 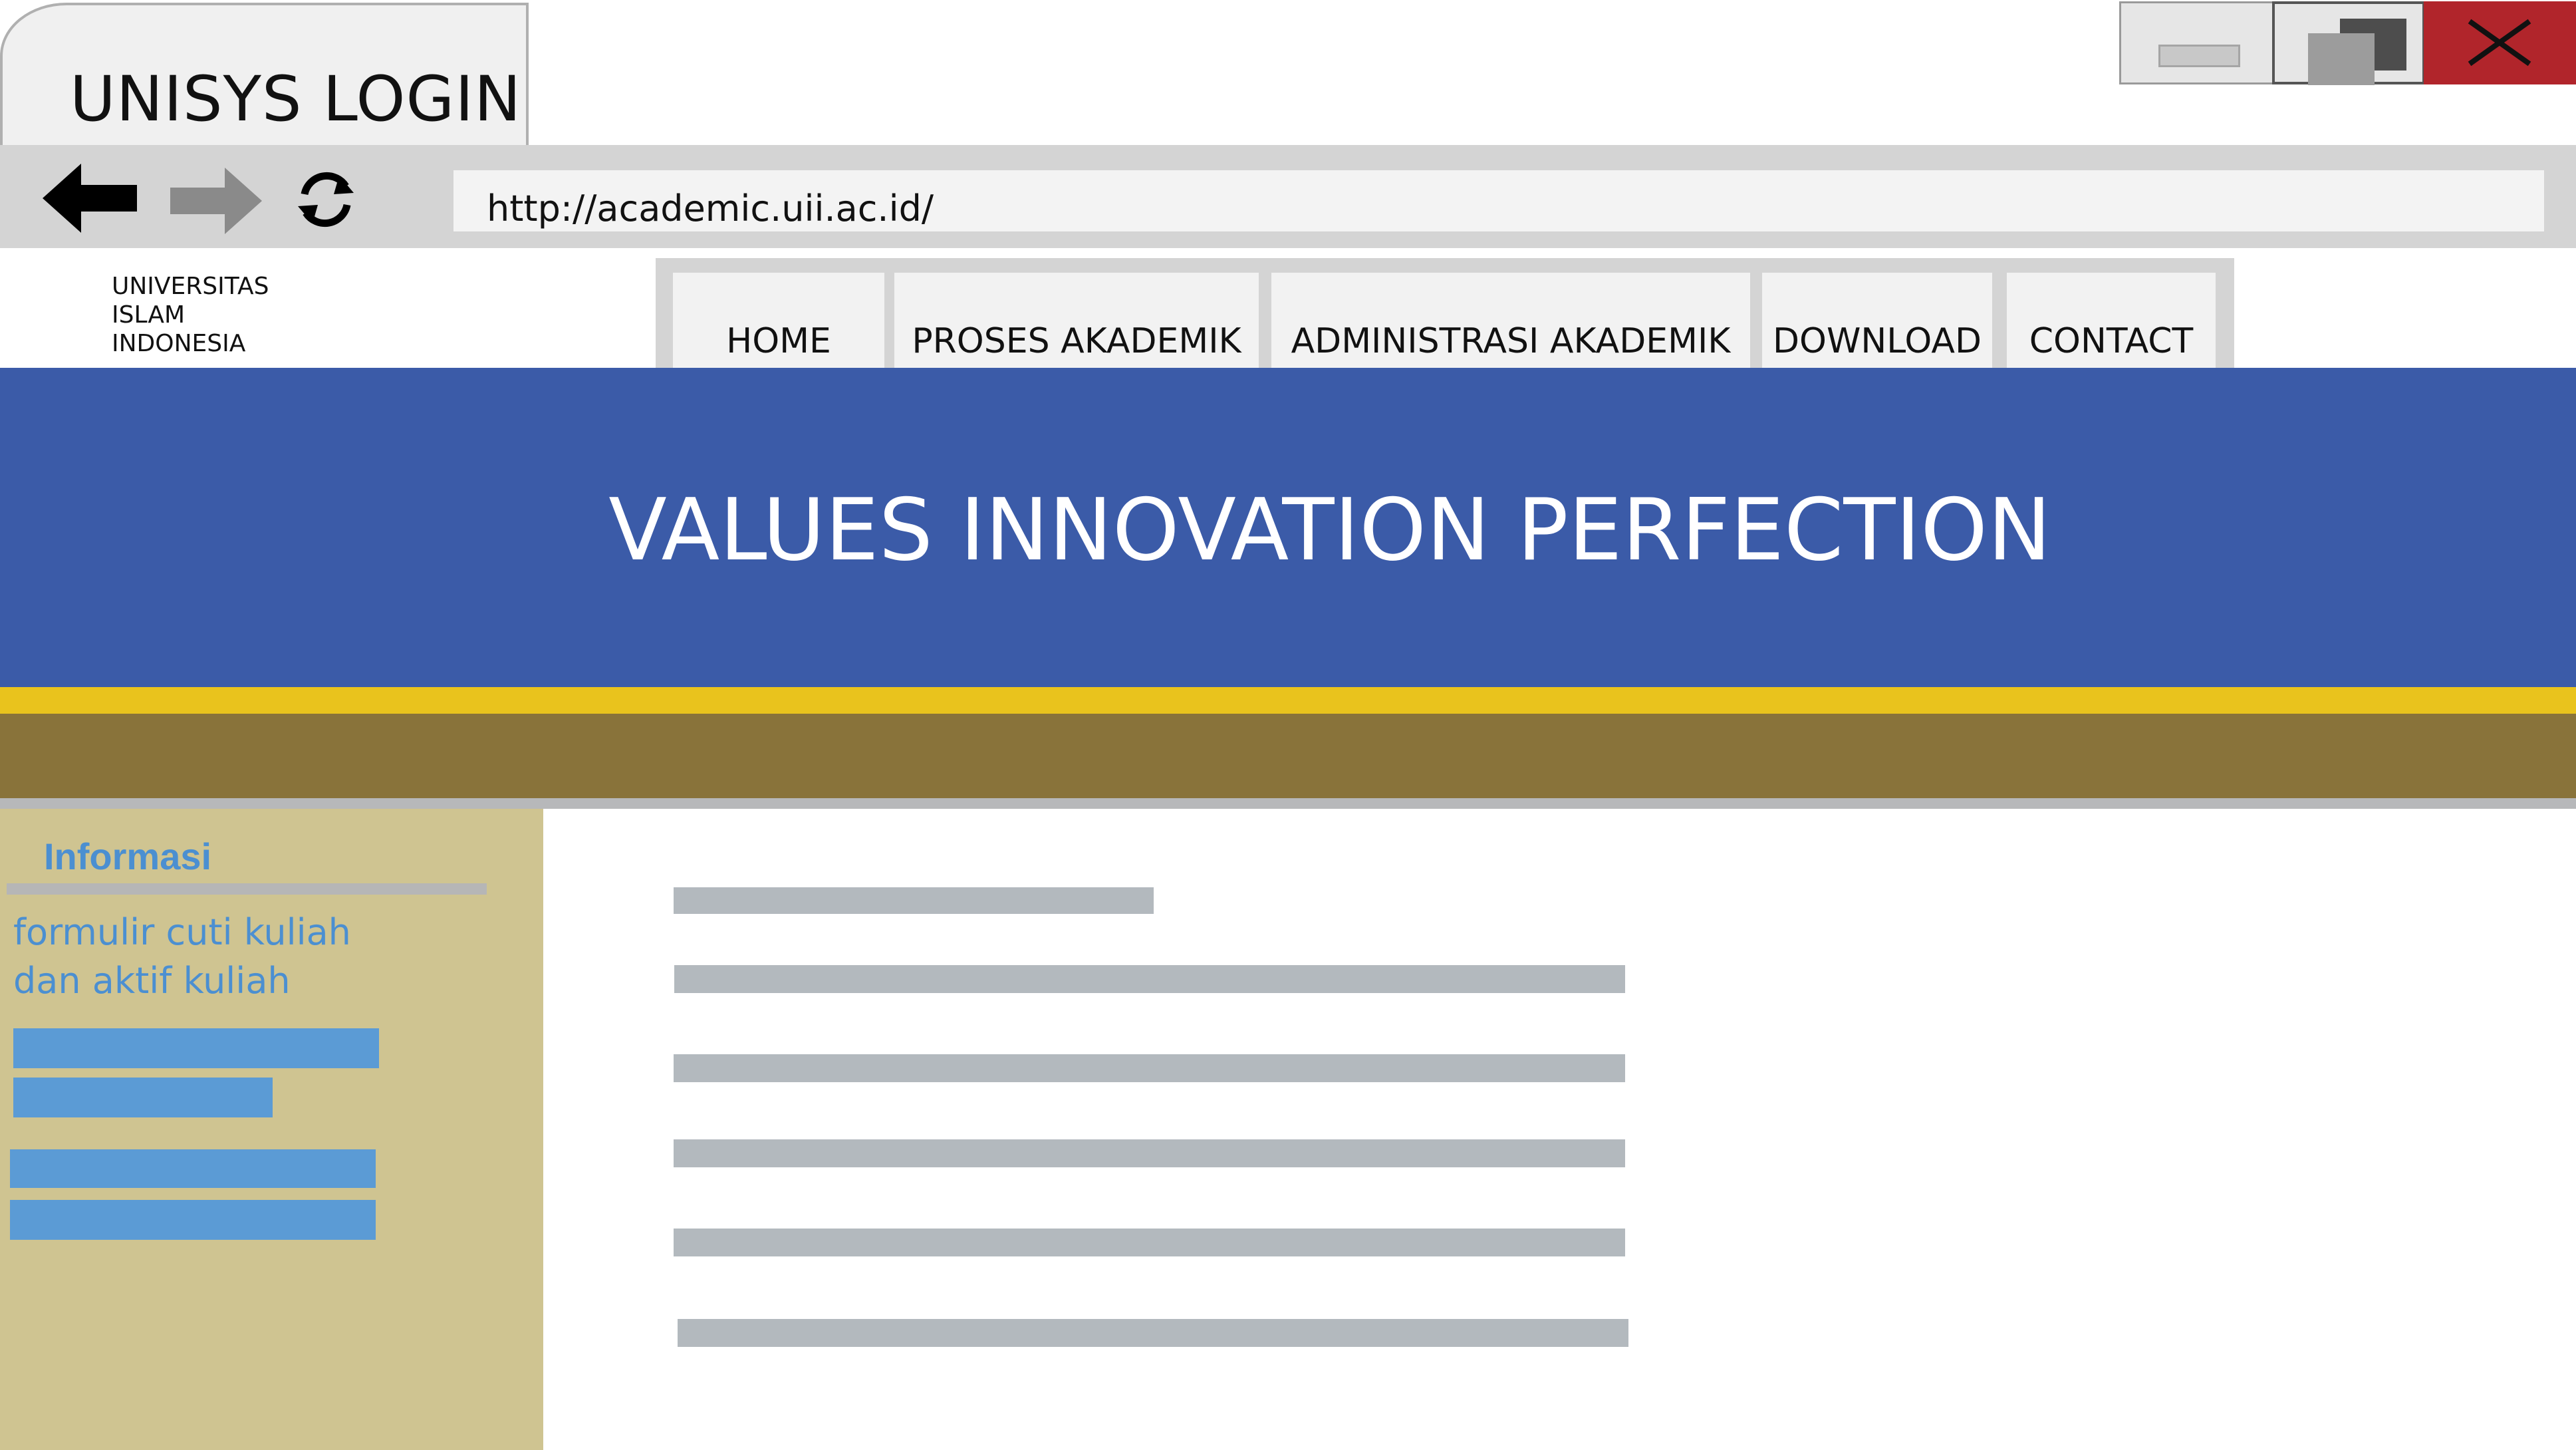 I want to click on nav-proses-akademik: PROSES AKADEMIK, so click(x=1076, y=320).